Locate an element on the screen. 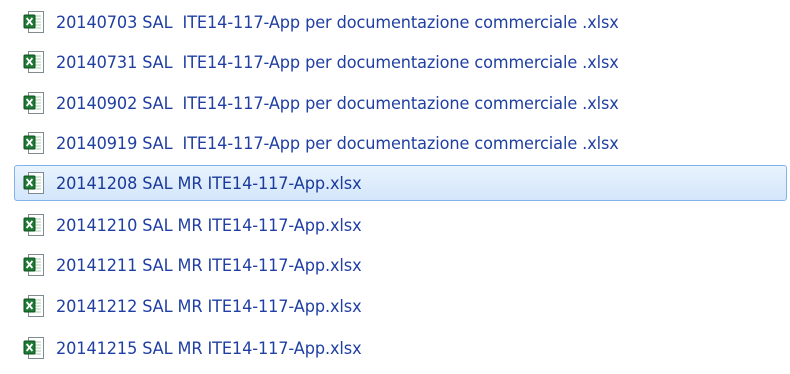  file-row: 20141211 SAL MR ITE14-117-App.xlsx is located at coordinates (400, 265).